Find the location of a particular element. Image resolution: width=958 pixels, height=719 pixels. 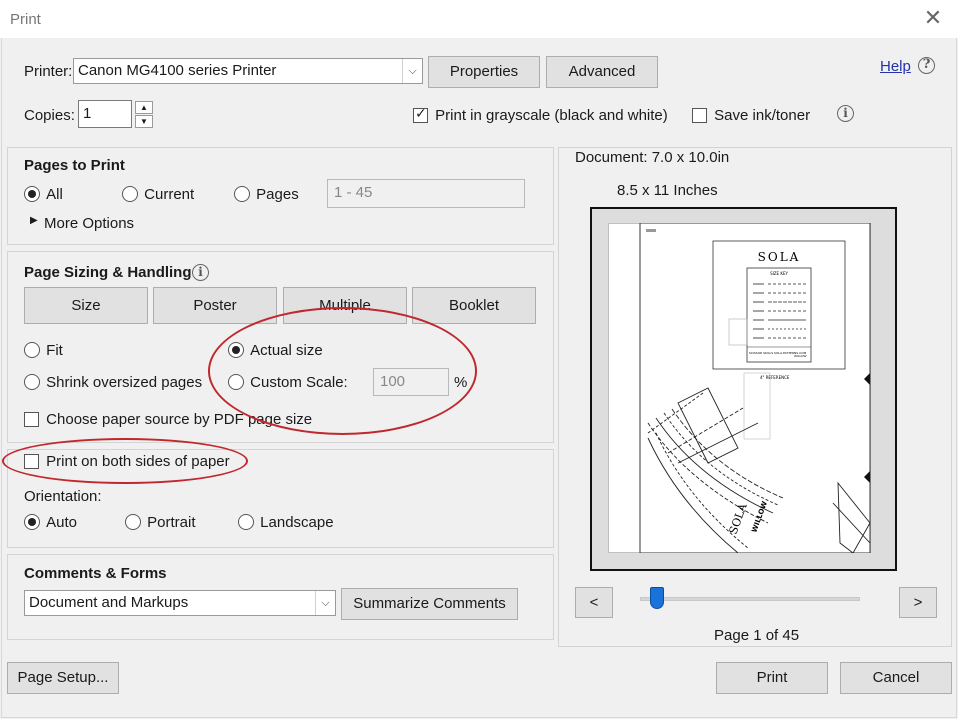

save-ink-checkbox is located at coordinates (699, 115).